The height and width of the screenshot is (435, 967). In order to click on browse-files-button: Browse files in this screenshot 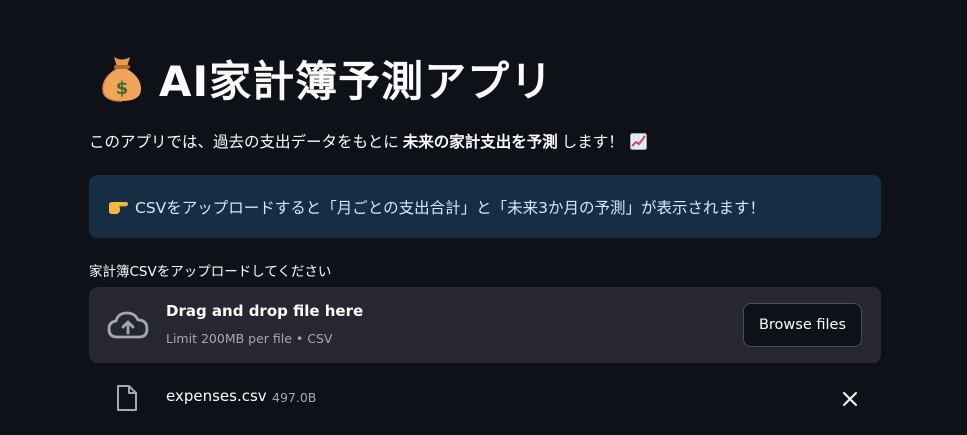, I will do `click(802, 325)`.